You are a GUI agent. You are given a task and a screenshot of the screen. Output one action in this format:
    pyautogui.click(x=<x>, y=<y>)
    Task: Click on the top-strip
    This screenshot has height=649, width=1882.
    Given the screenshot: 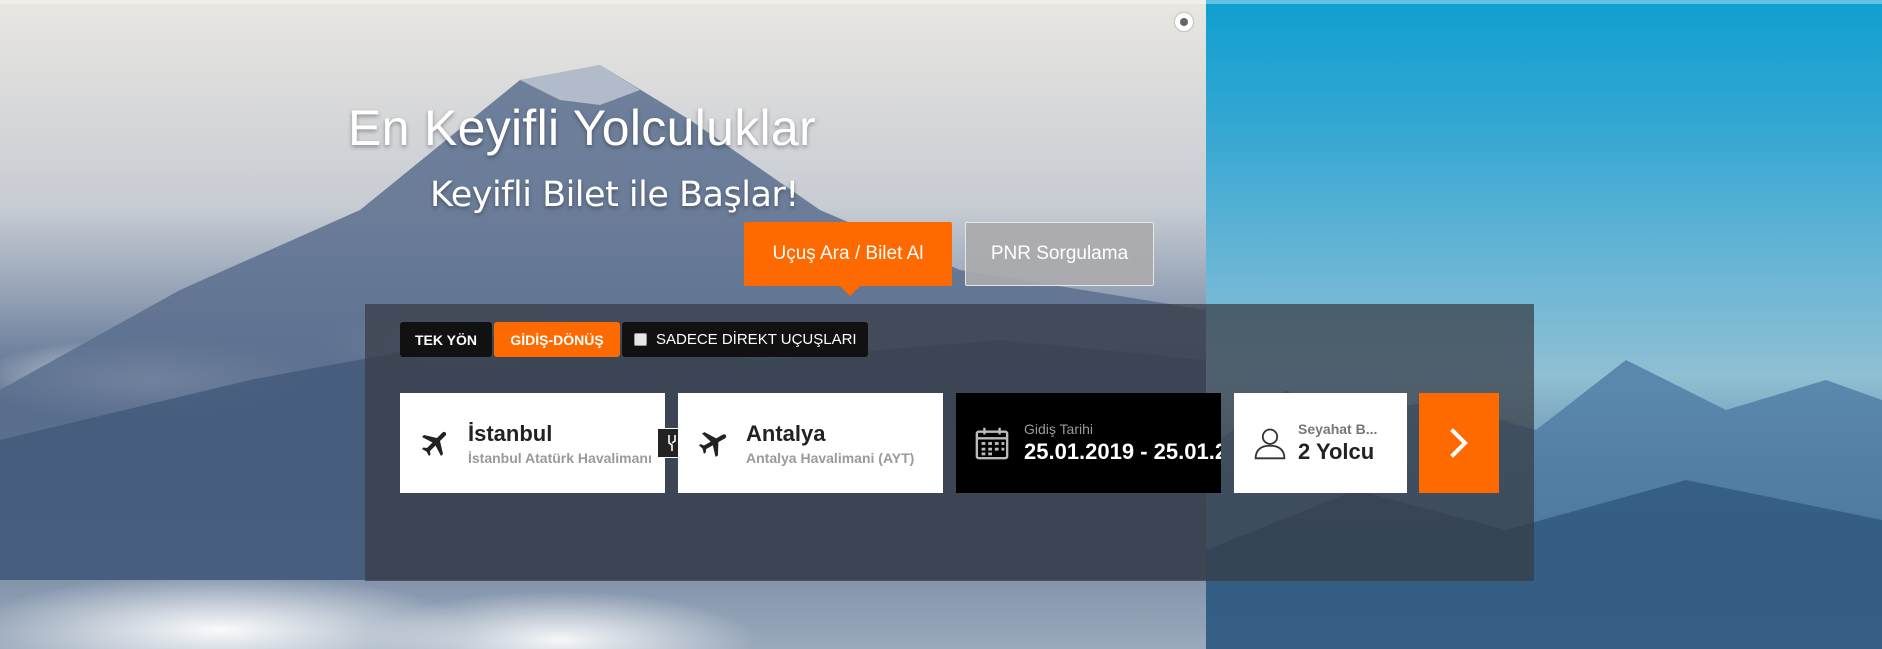 What is the action you would take?
    pyautogui.click(x=941, y=2)
    